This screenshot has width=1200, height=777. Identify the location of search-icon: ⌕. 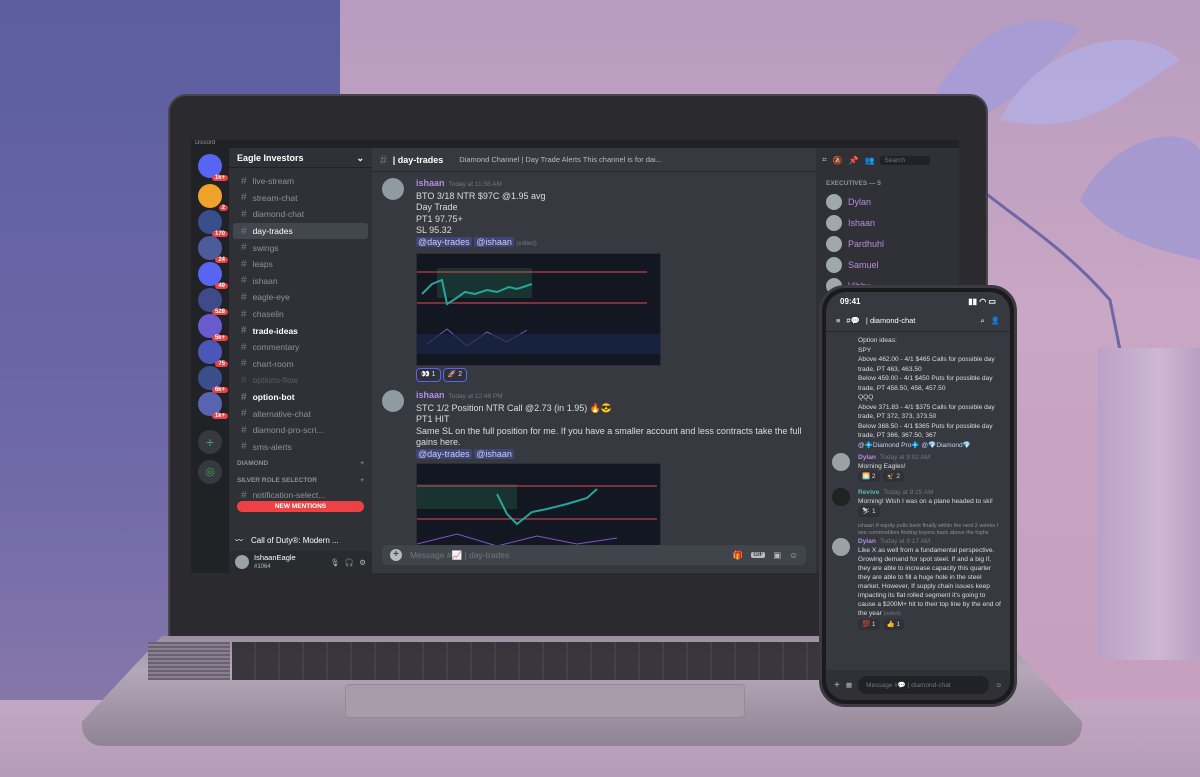
(982, 321).